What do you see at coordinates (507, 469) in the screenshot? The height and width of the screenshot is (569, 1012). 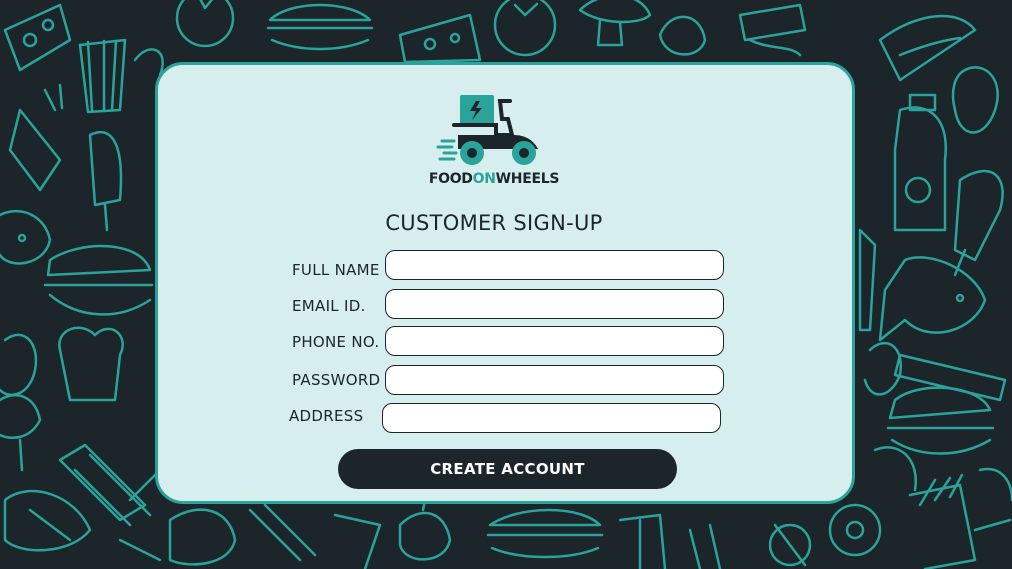 I see `create-account-button: CREATE ACCOUNT` at bounding box center [507, 469].